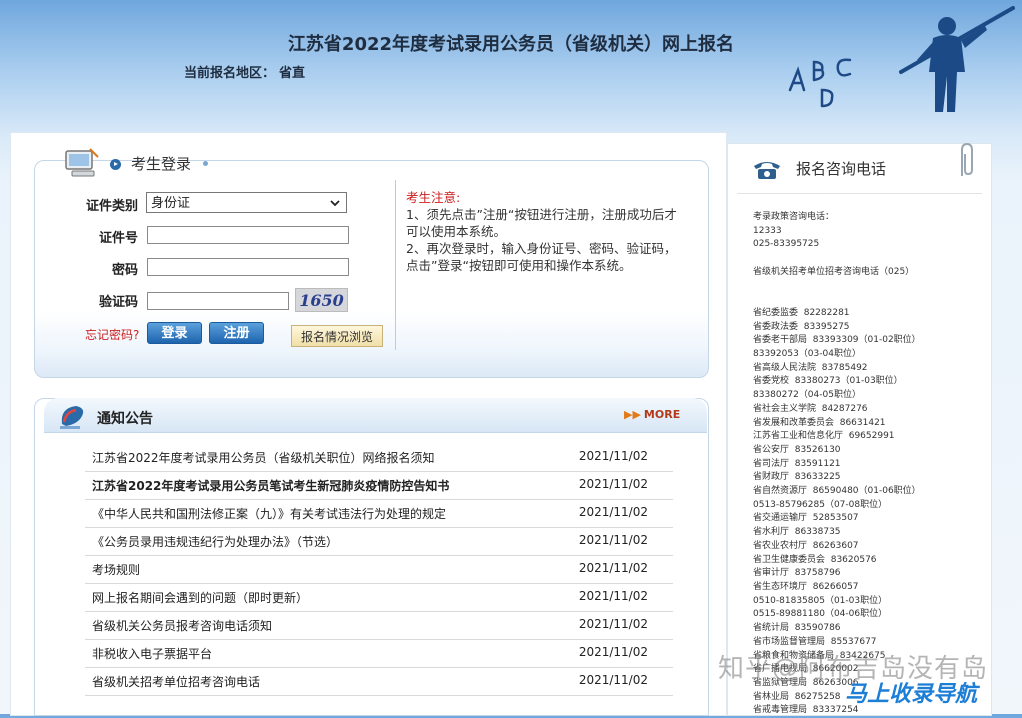  I want to click on news-item: 省级机关公务员报考咨询电话须知 2021/11/02, so click(379, 626).